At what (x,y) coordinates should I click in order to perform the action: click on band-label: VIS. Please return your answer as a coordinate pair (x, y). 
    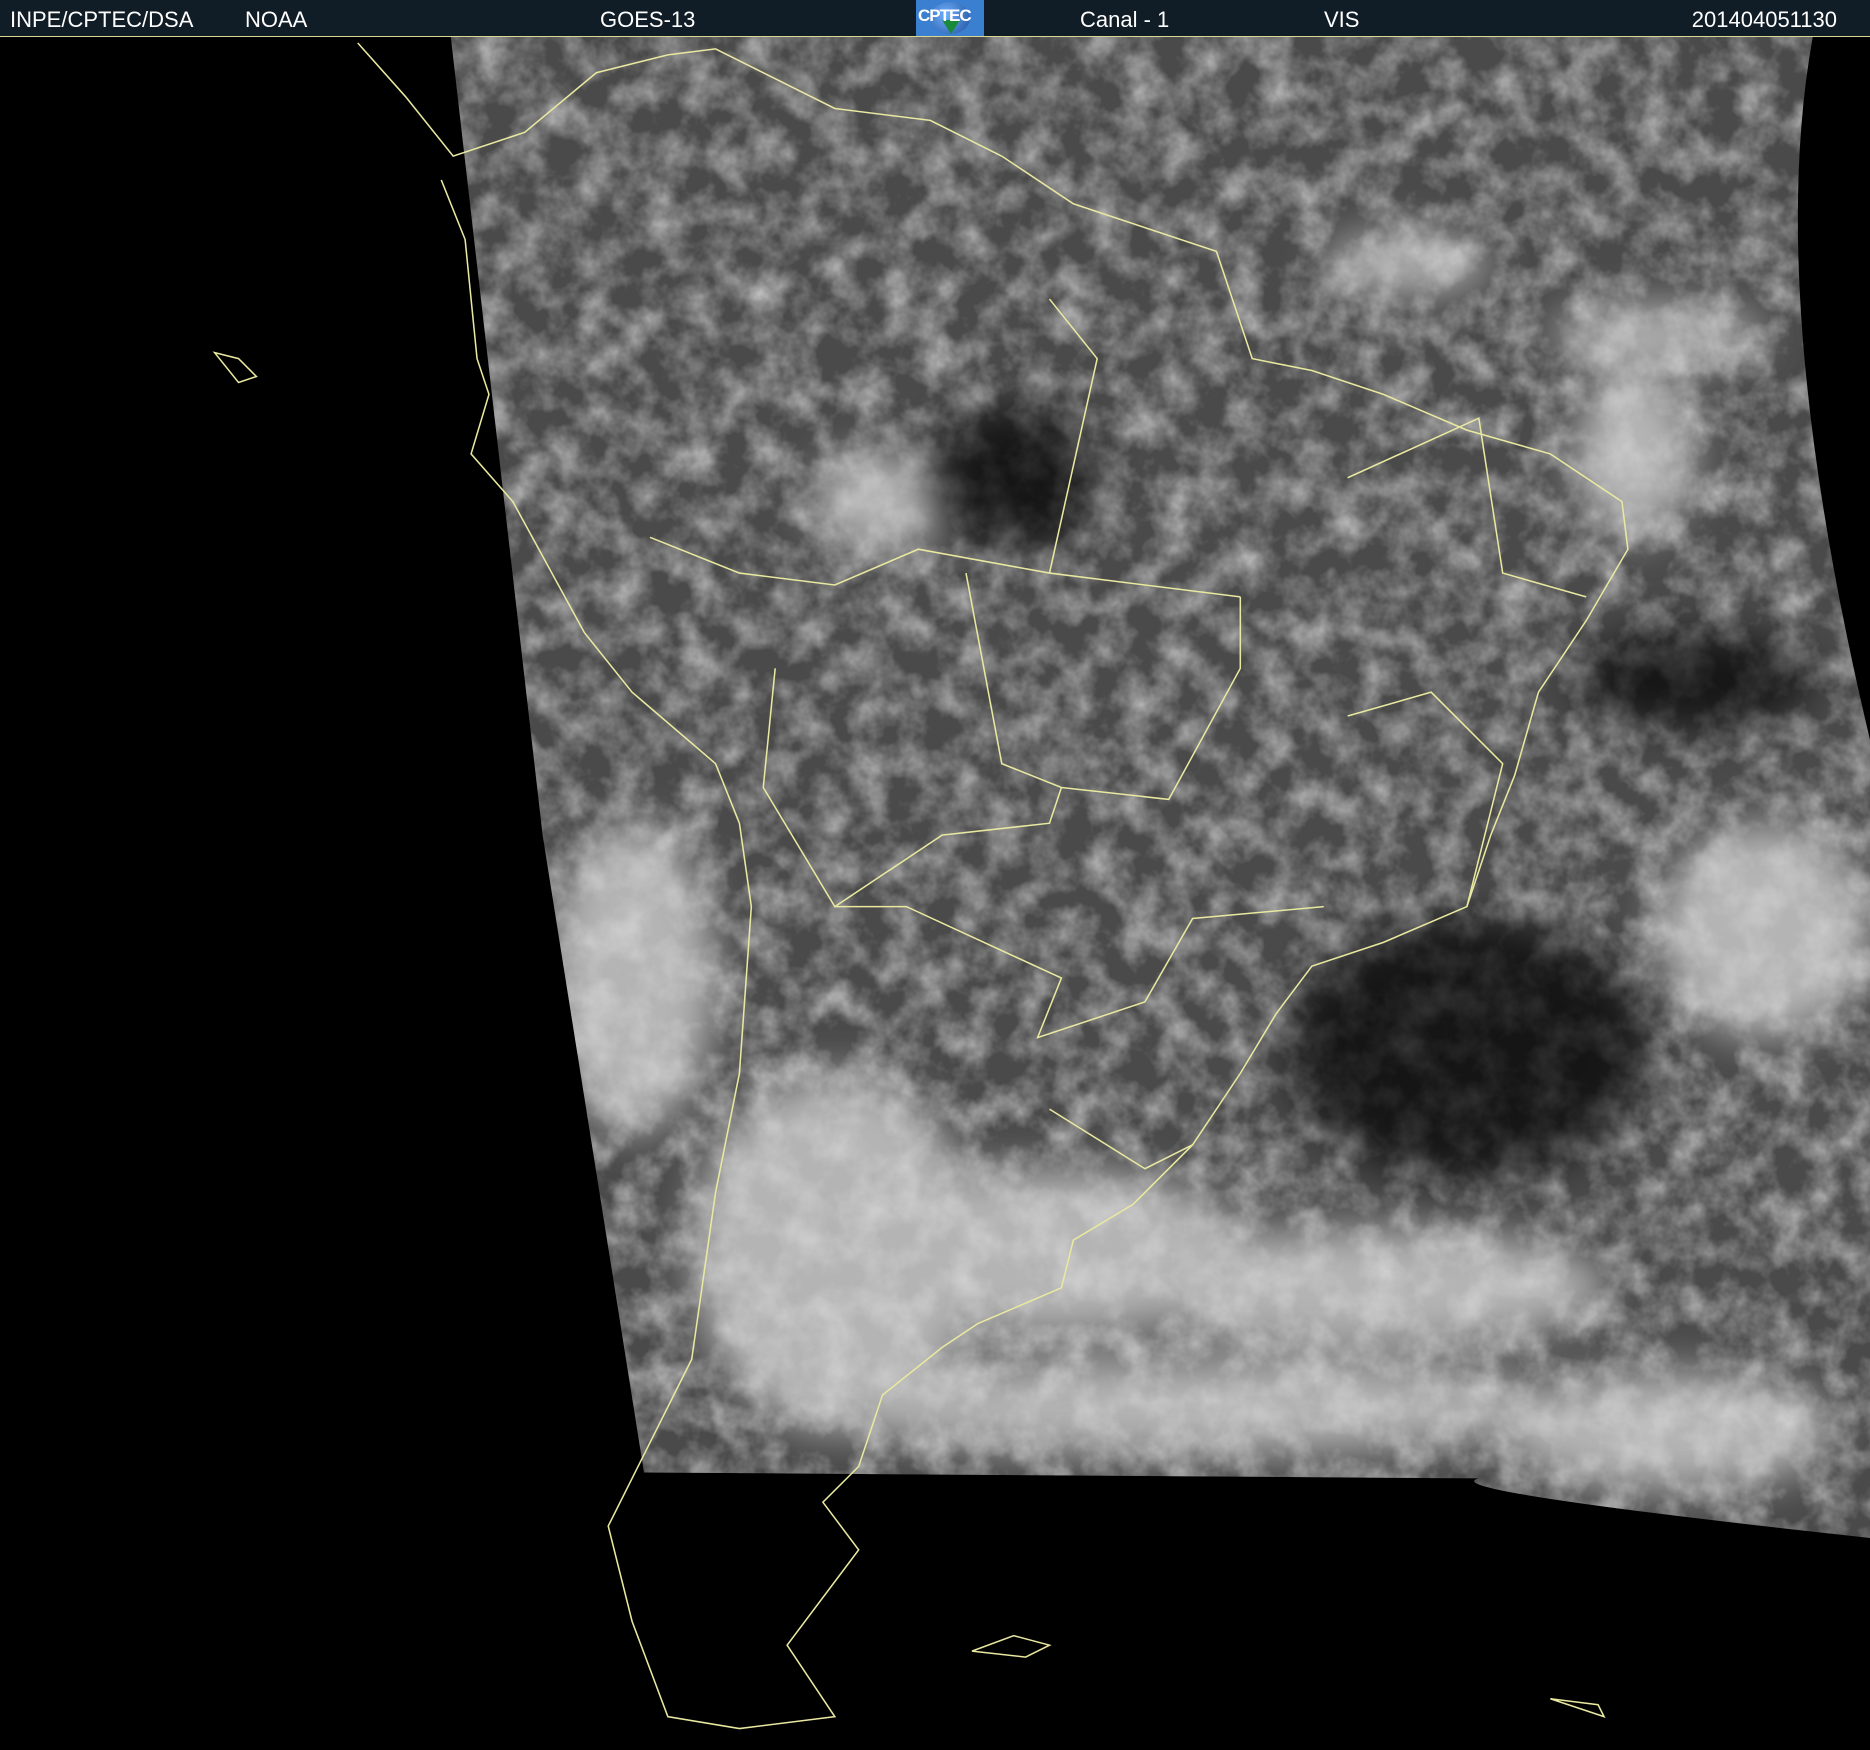
    Looking at the image, I should click on (1342, 19).